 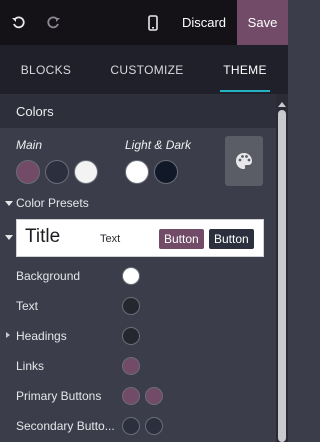 What do you see at coordinates (166, 172) in the screenshot?
I see `dark-color-swatch` at bounding box center [166, 172].